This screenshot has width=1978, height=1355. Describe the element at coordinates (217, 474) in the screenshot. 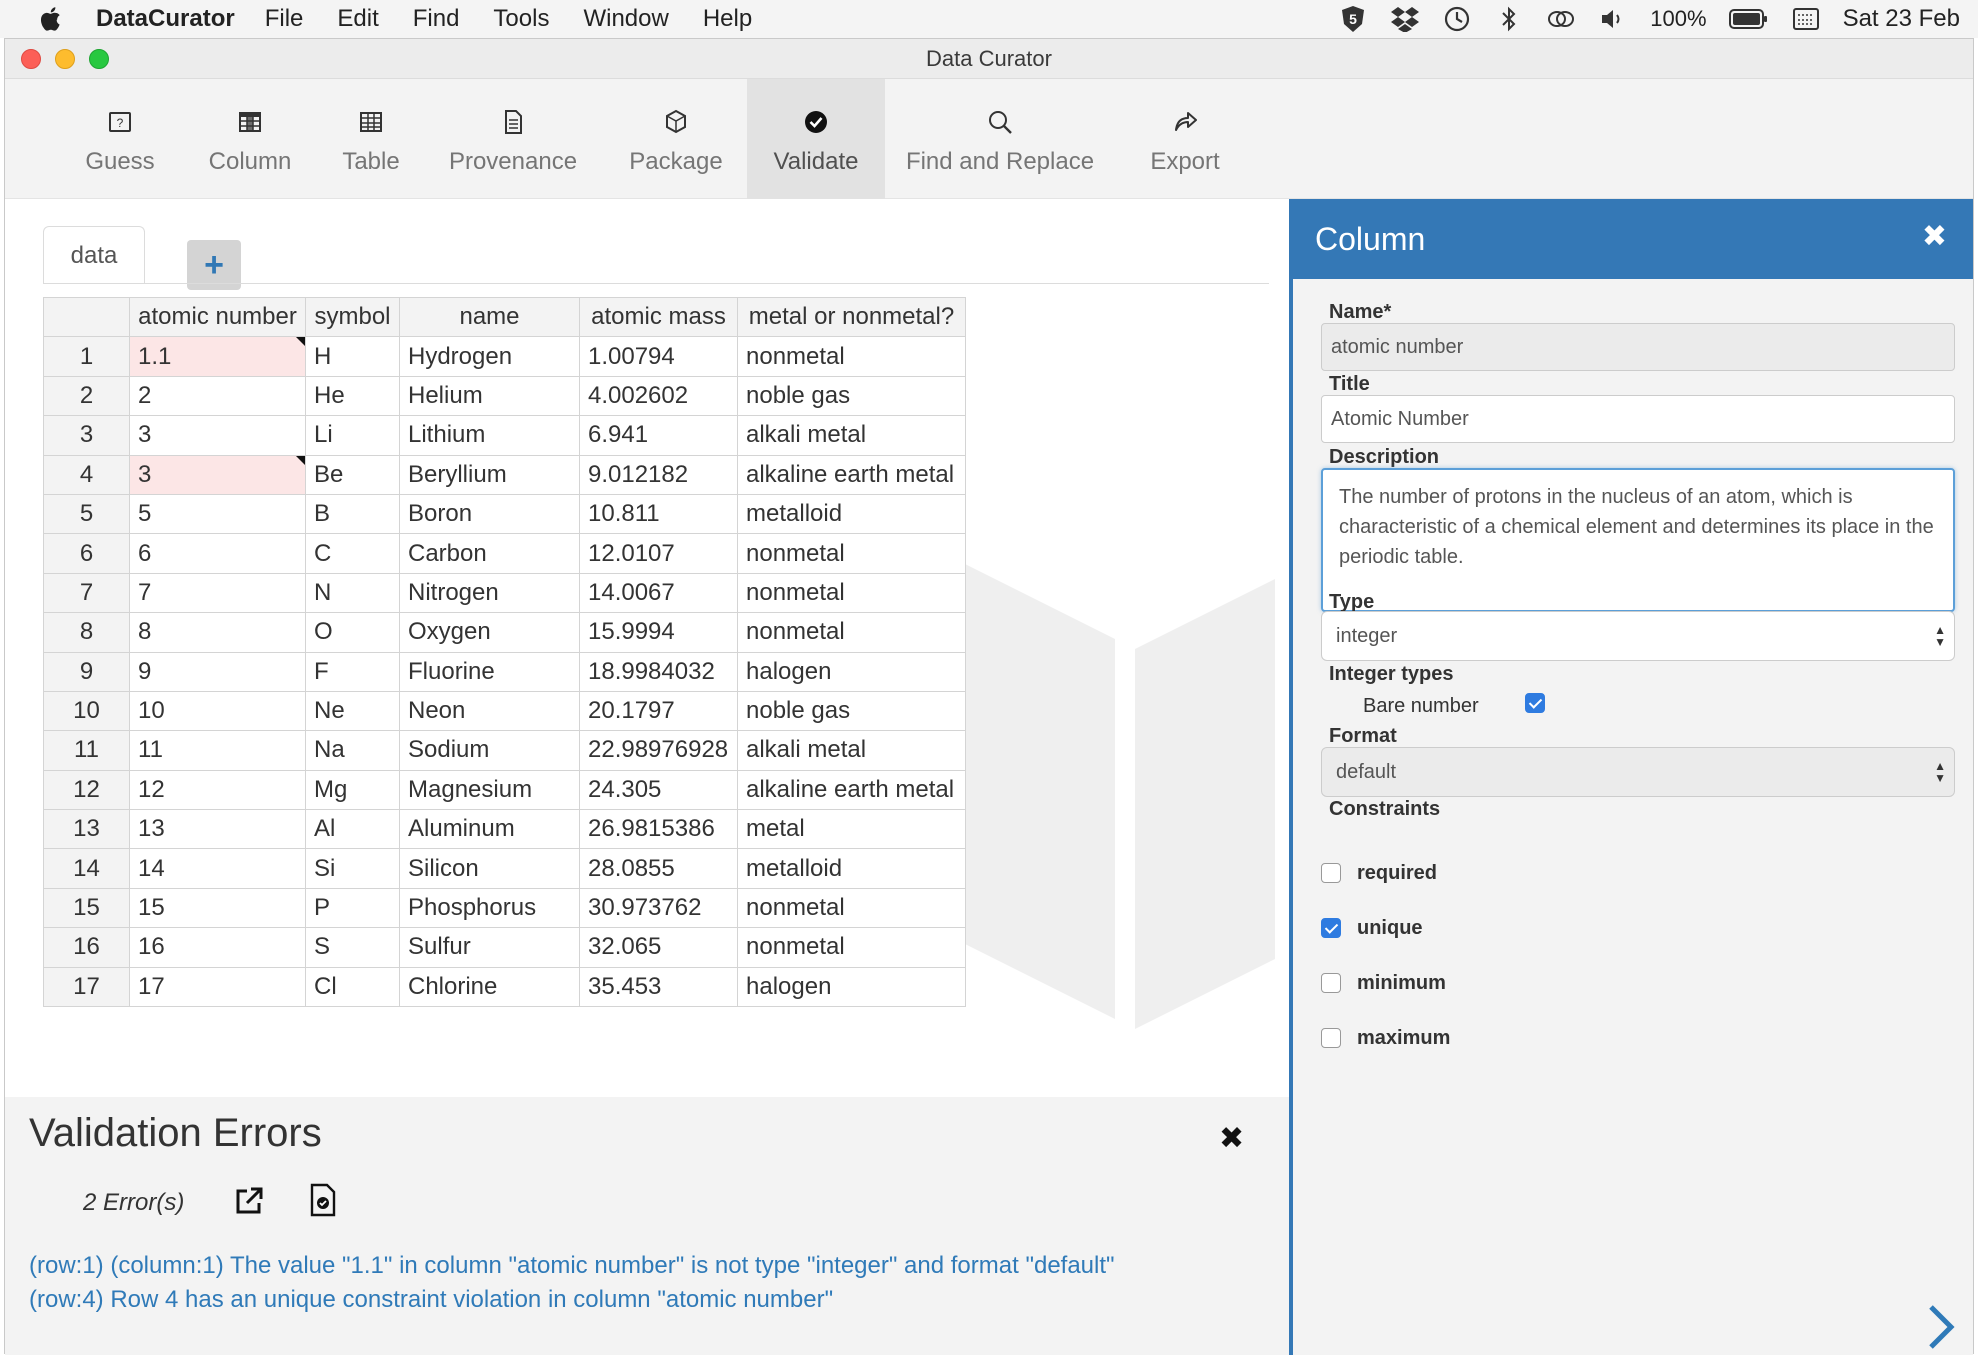

I see `table-cell: 3` at that location.